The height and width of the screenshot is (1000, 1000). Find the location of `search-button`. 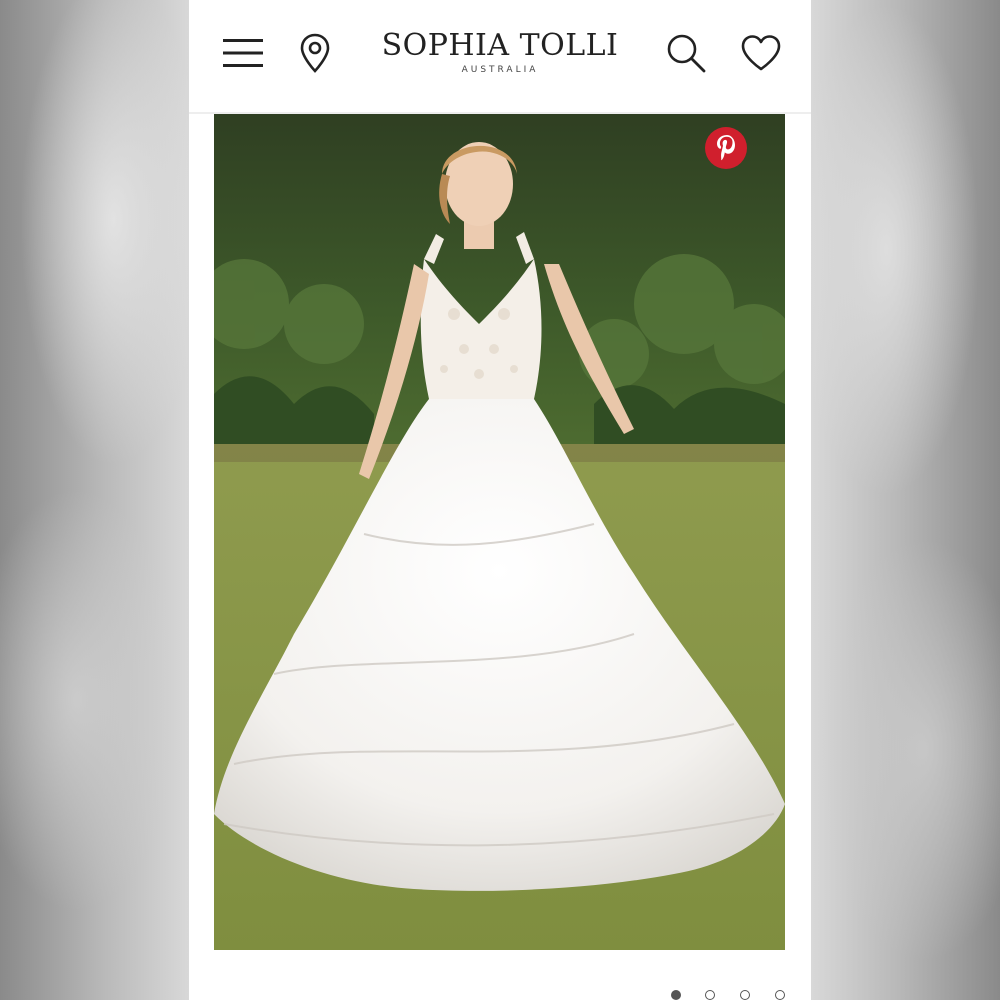

search-button is located at coordinates (686, 53).